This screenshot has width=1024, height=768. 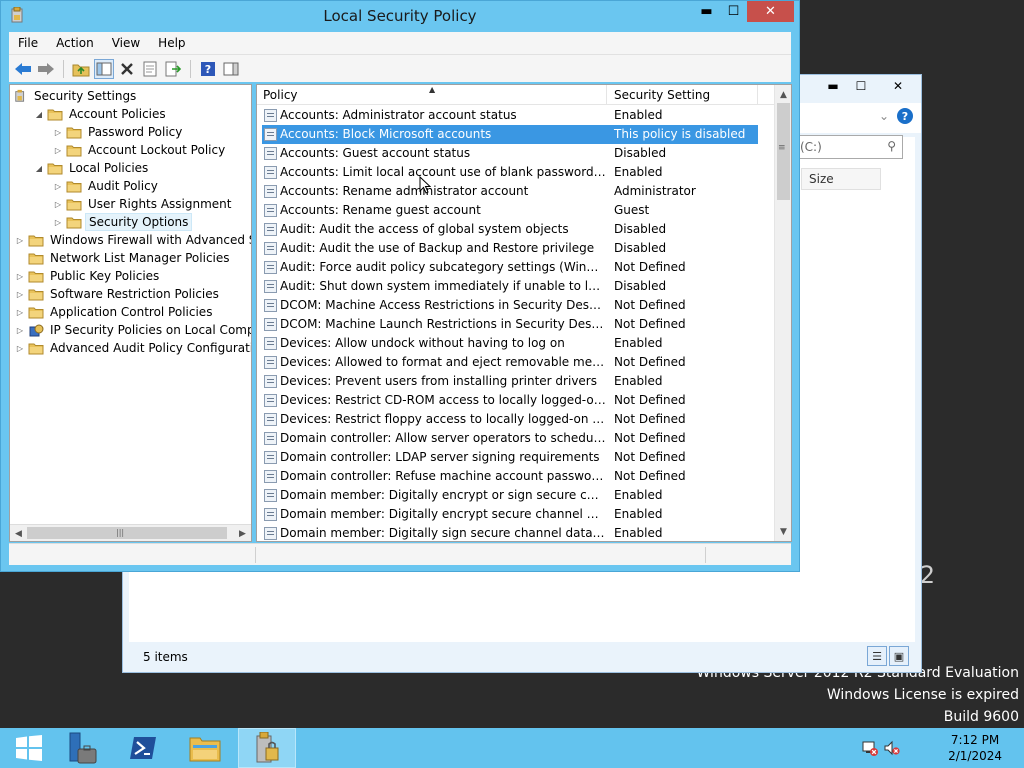 I want to click on security-setting-value: Not Defined, so click(x=650, y=267).